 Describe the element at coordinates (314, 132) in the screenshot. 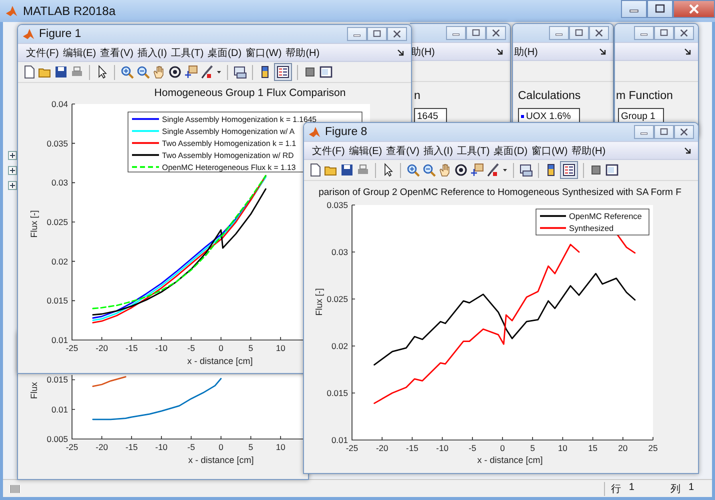

I see `matlab-logo-icon` at that location.